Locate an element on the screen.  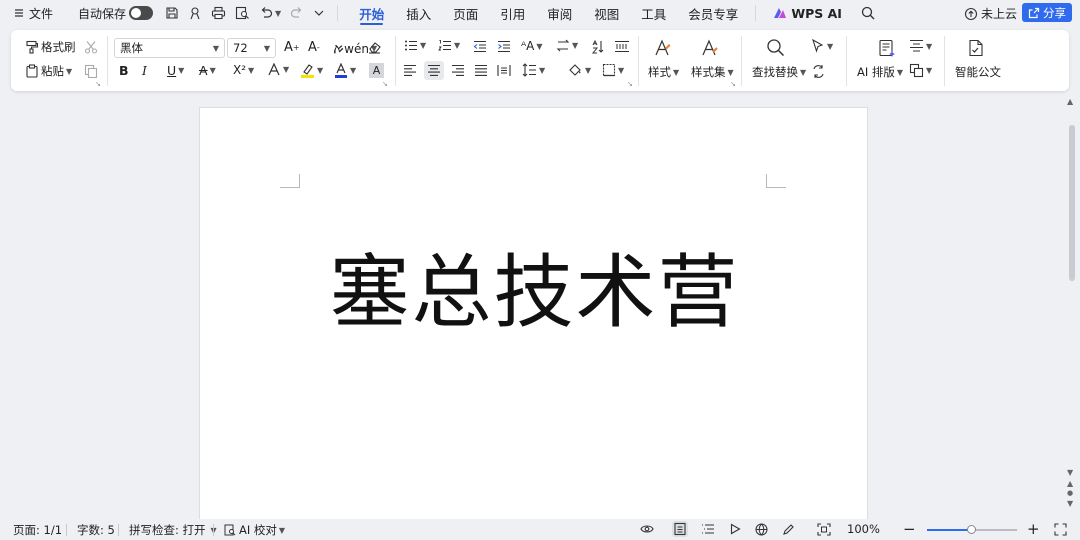
style-set-button: 样式集 ▼ is located at coordinates (712, 72).